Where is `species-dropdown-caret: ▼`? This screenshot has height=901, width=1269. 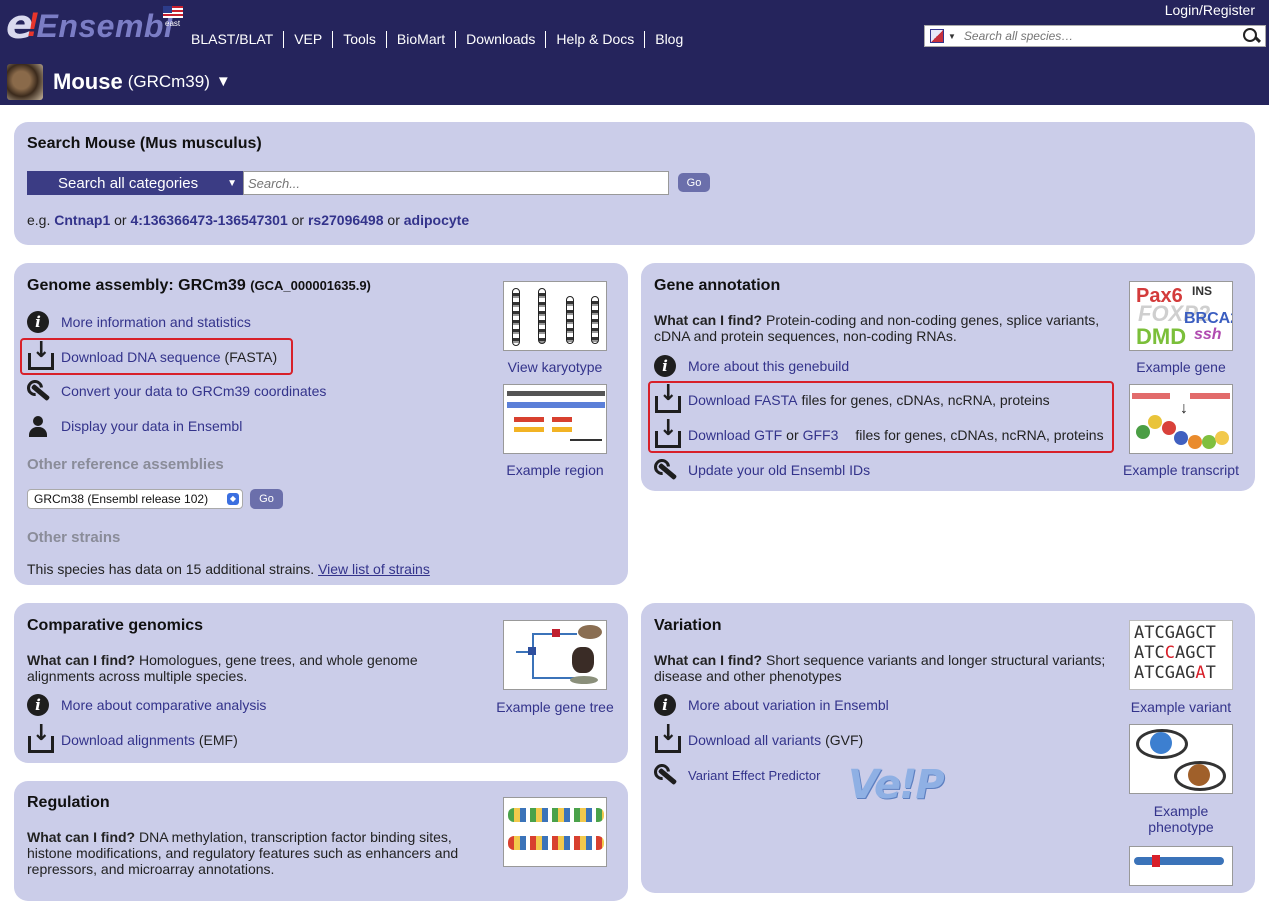
species-dropdown-caret: ▼ is located at coordinates (223, 81).